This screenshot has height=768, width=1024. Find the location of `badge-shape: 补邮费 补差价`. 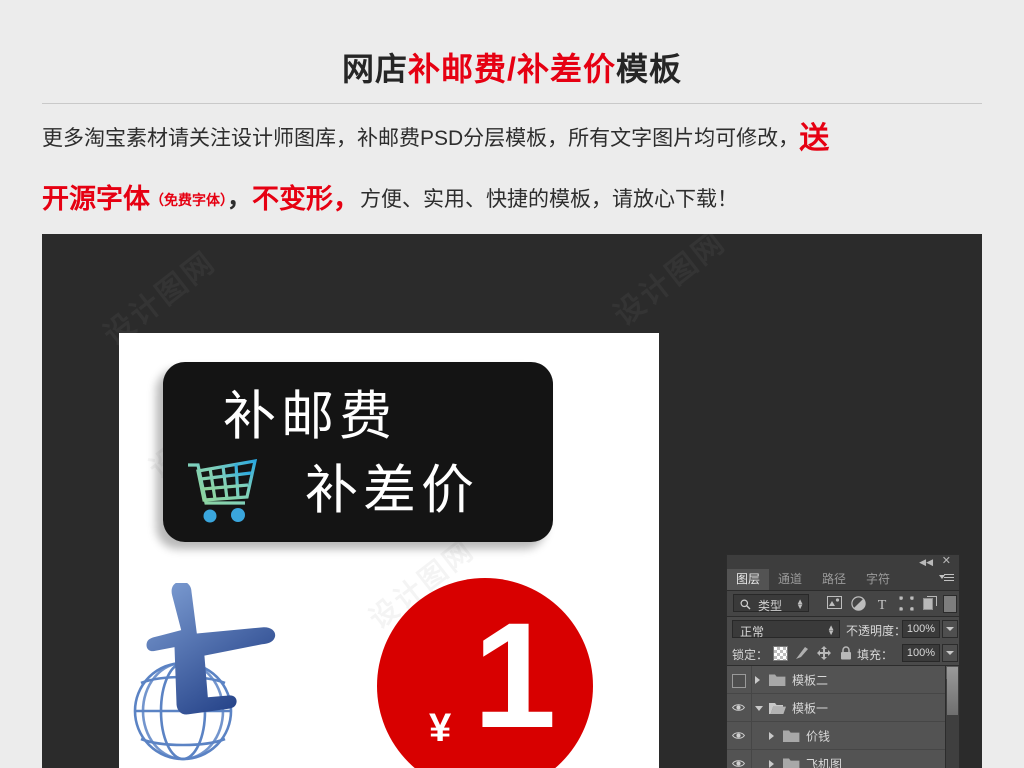

badge-shape: 补邮费 补差价 is located at coordinates (358, 452).